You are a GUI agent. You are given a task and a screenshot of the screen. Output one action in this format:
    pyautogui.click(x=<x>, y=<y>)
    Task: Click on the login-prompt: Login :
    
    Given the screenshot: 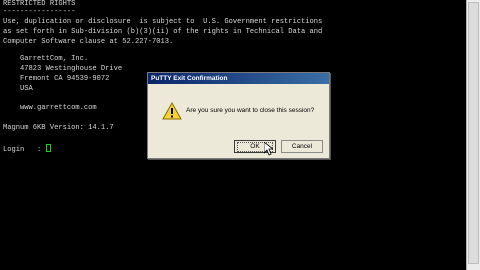 What is the action you would take?
    pyautogui.click(x=27, y=150)
    